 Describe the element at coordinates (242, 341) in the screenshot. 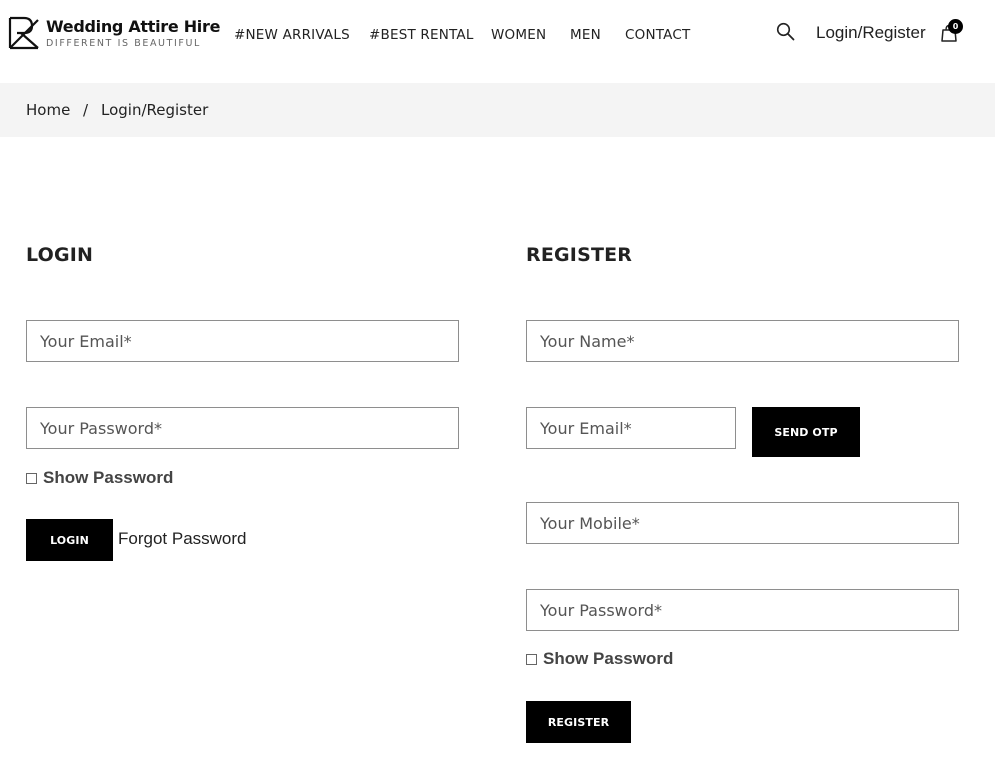

I see `login-email-input` at that location.